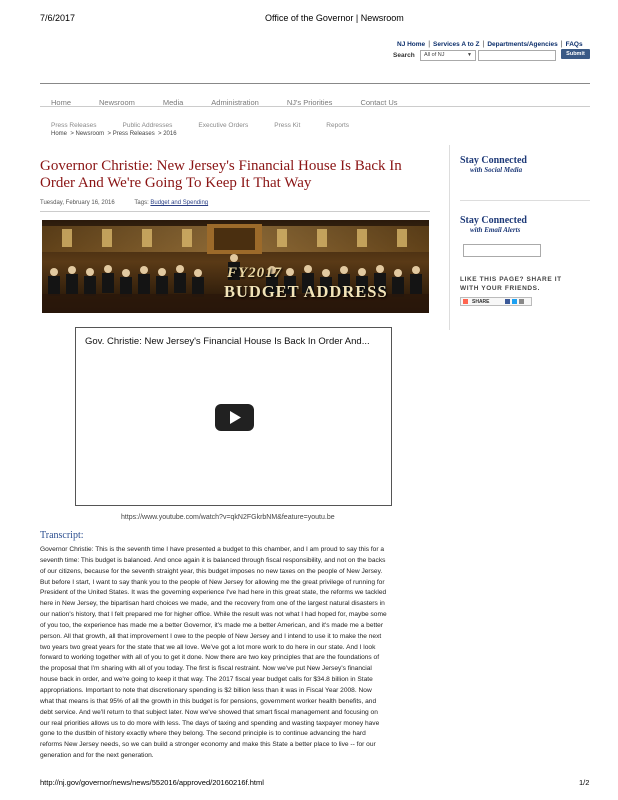 The image size is (618, 800). I want to click on share-prompt-line2: WITH YOUR FRIENDS., so click(500, 288).